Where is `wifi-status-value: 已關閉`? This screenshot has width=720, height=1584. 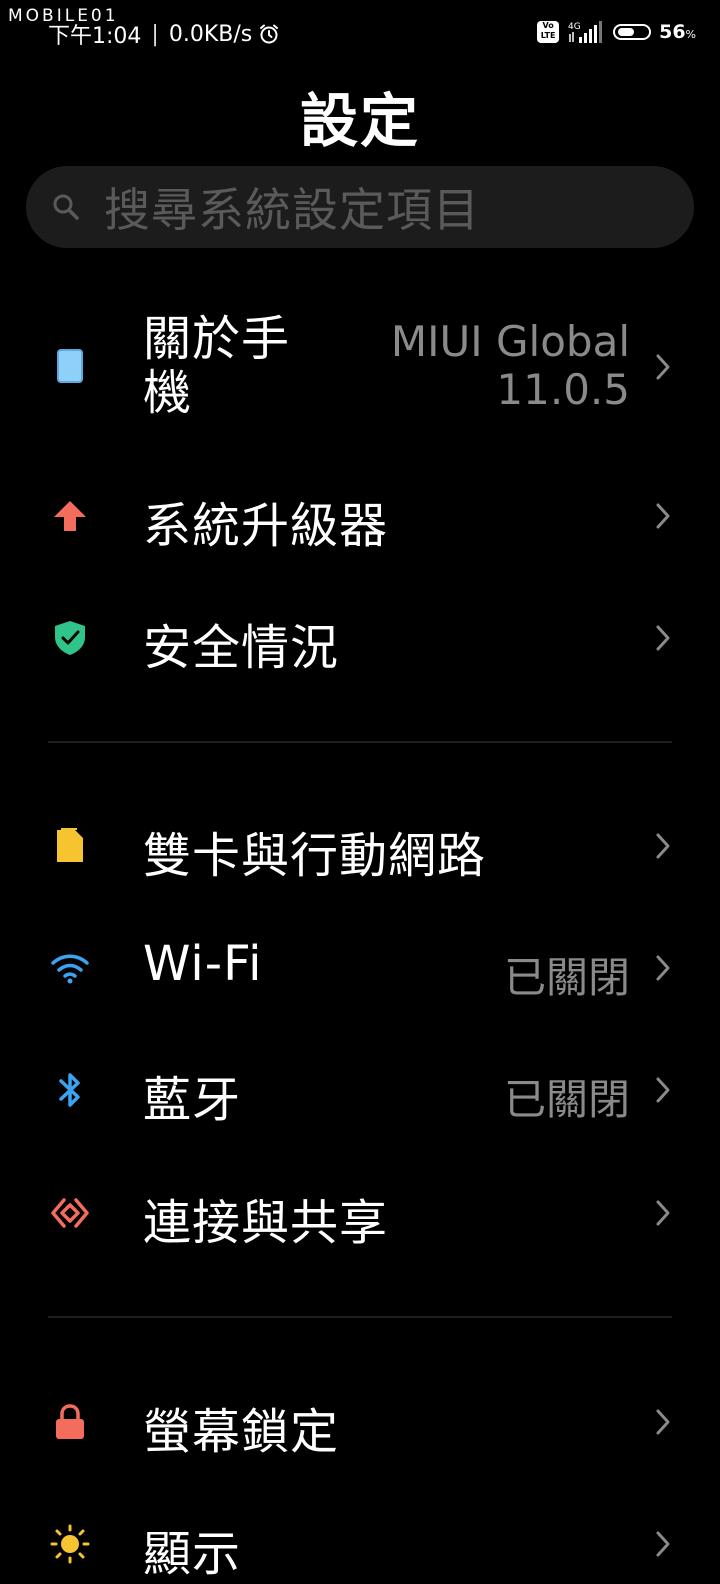 wifi-status-value: 已關閉 is located at coordinates (566, 977).